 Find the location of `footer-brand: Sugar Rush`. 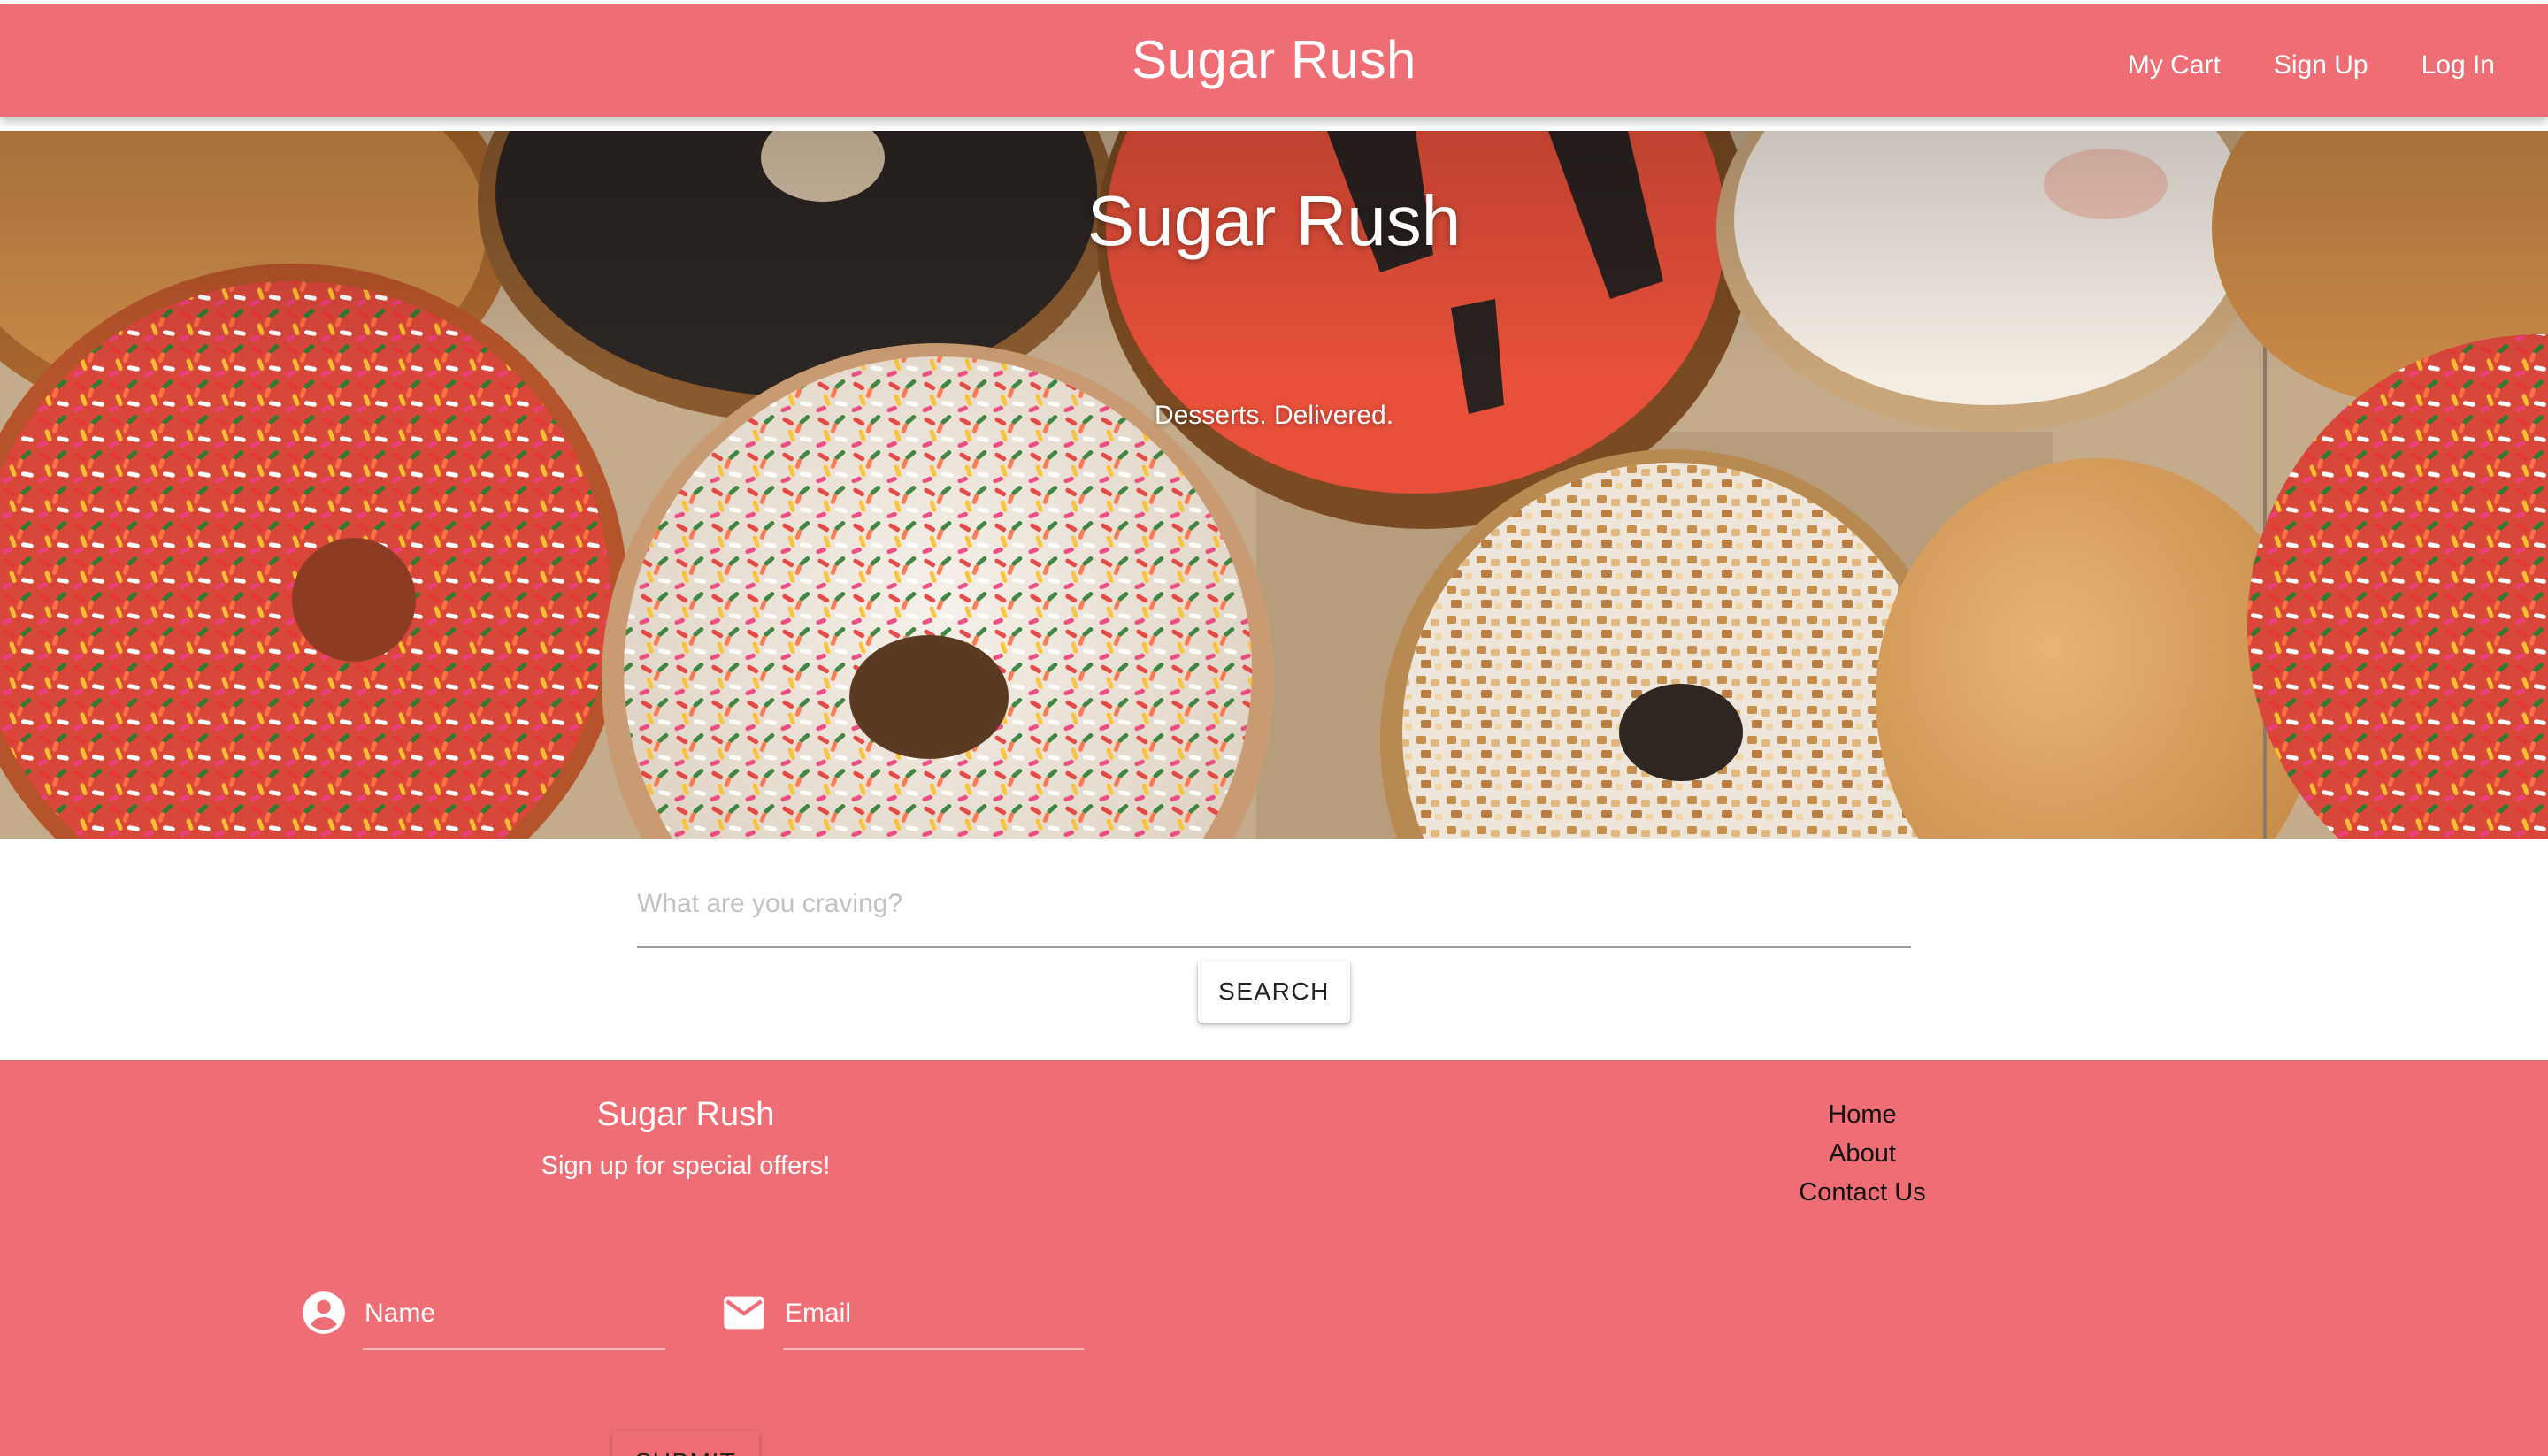

footer-brand: Sugar Rush is located at coordinates (685, 1114).